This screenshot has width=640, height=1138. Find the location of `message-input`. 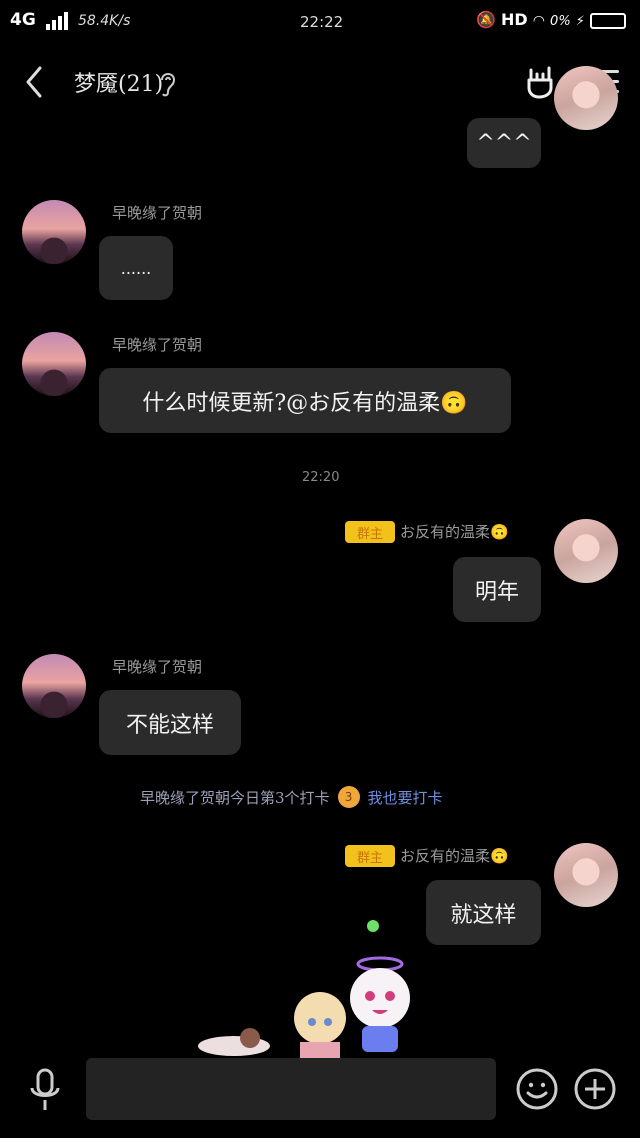

message-input is located at coordinates (291, 1089).